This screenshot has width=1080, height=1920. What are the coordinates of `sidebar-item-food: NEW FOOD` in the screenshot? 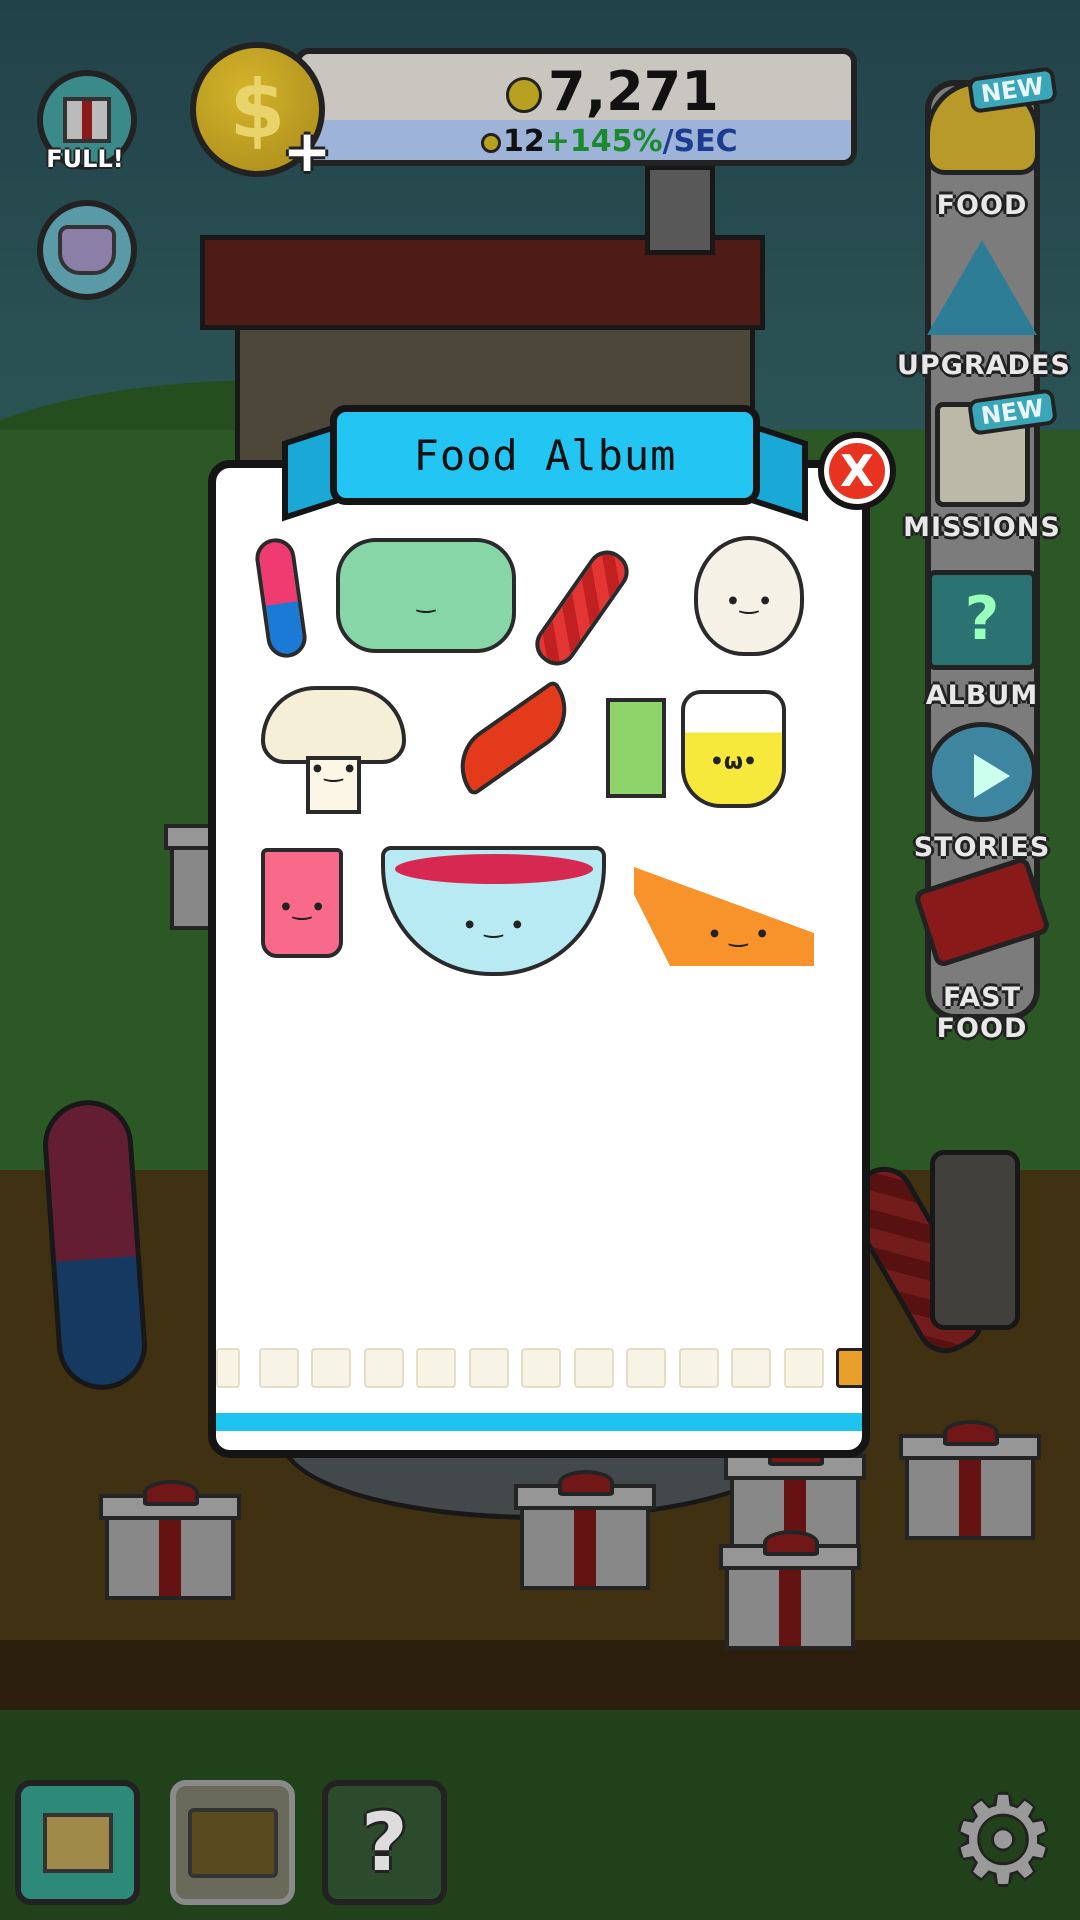 It's located at (982, 143).